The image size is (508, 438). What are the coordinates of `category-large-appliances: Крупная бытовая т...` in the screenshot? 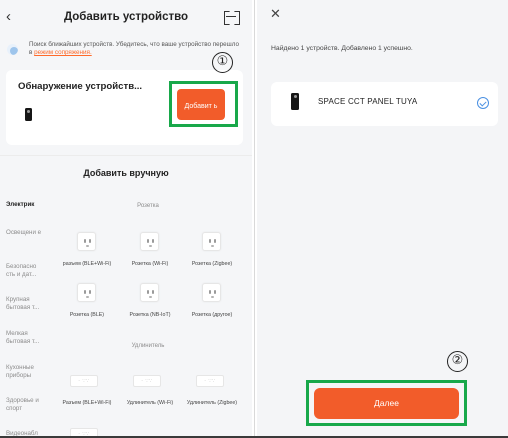 It's located at (26, 304).